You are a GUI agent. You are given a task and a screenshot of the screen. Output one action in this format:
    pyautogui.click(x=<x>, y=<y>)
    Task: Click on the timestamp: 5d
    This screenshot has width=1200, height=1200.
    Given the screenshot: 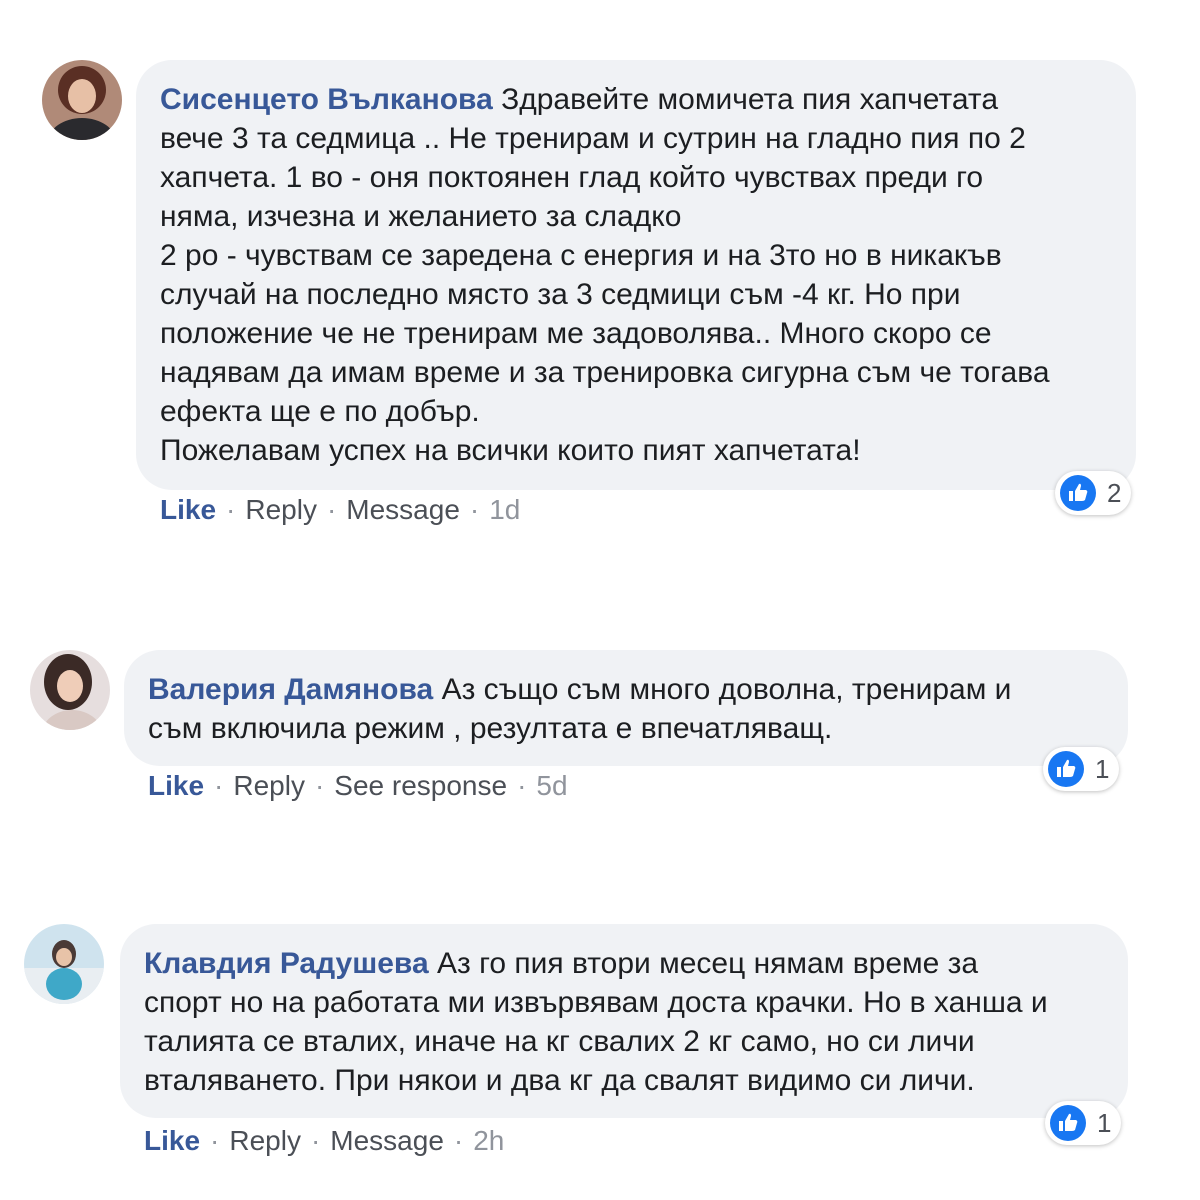 What is the action you would take?
    pyautogui.click(x=551, y=785)
    